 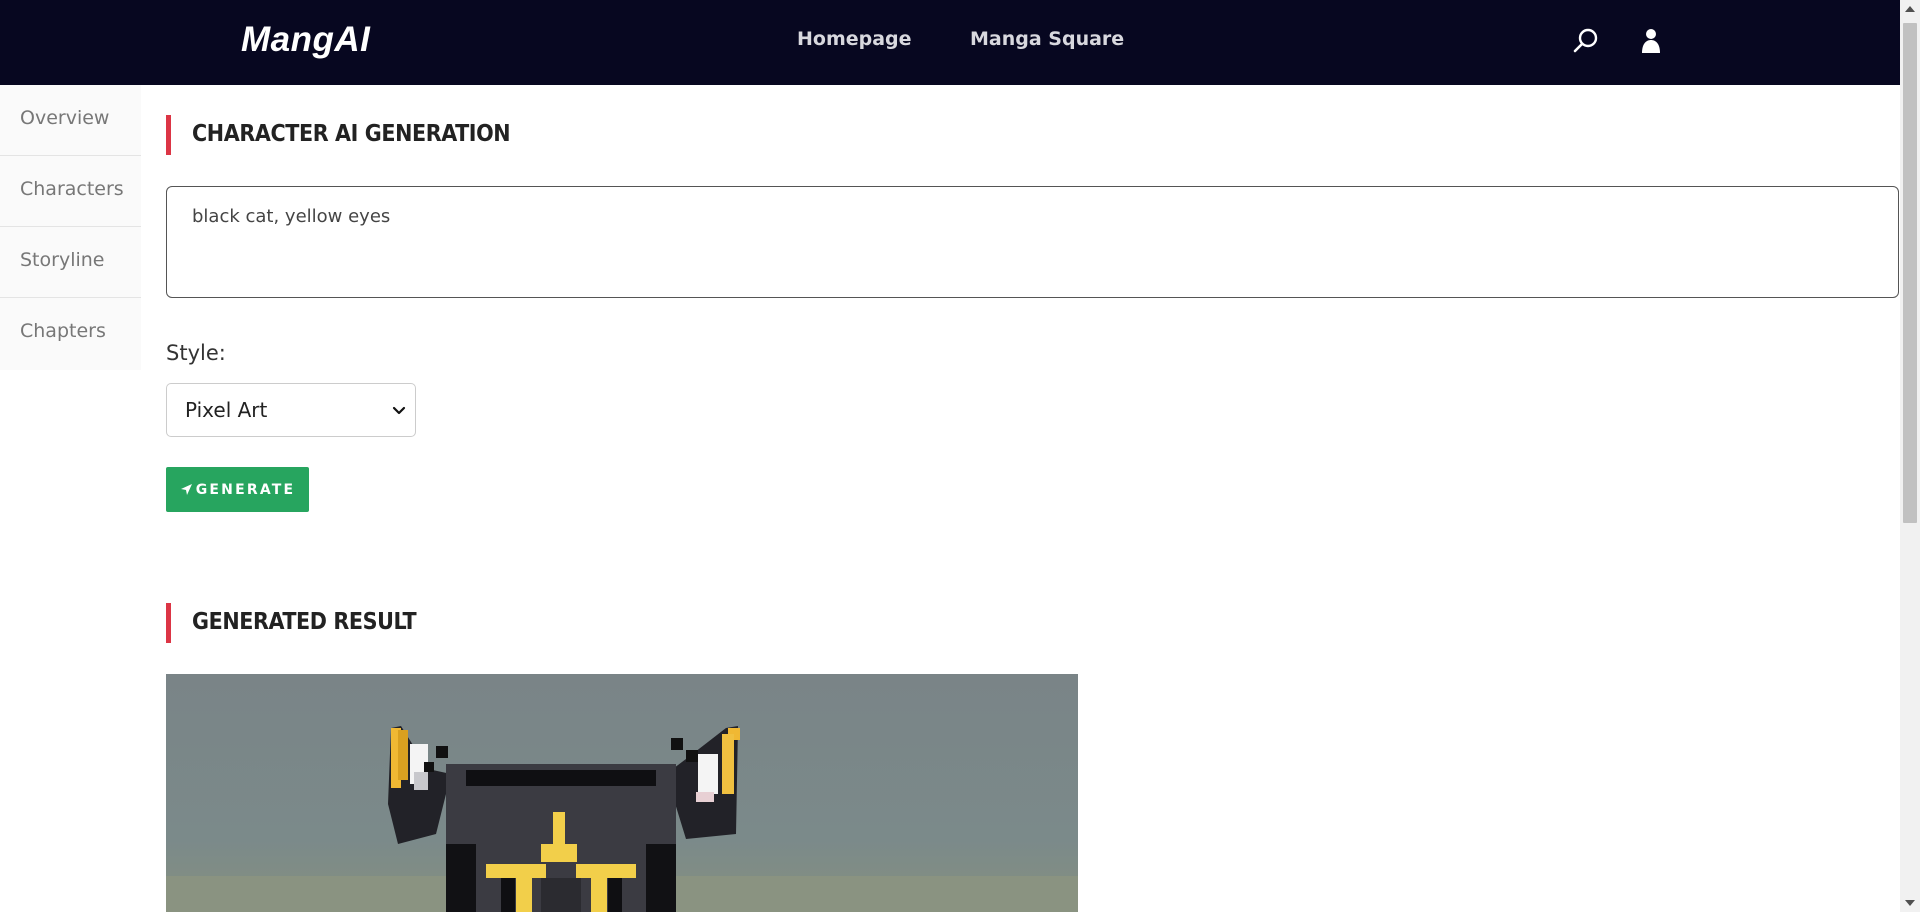 I want to click on nav-homepage-link: Homepage, so click(x=854, y=39).